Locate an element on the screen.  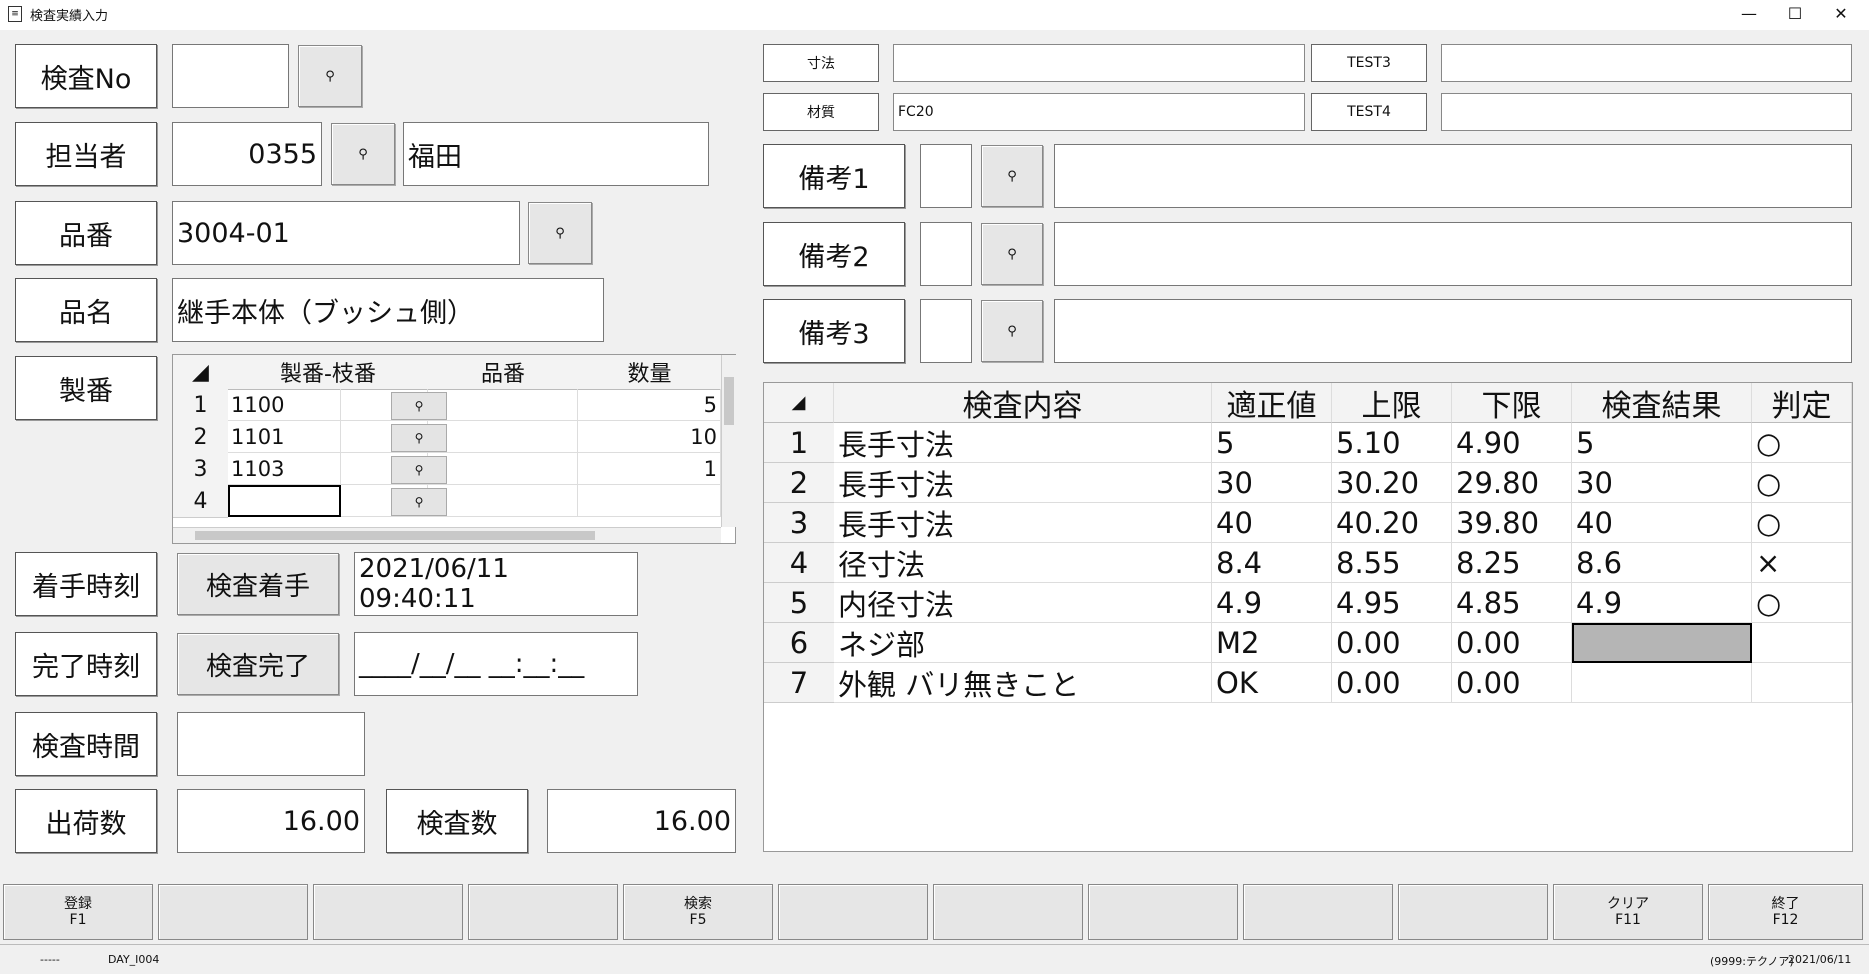
test4-label: TEST4 is located at coordinates (1369, 112).